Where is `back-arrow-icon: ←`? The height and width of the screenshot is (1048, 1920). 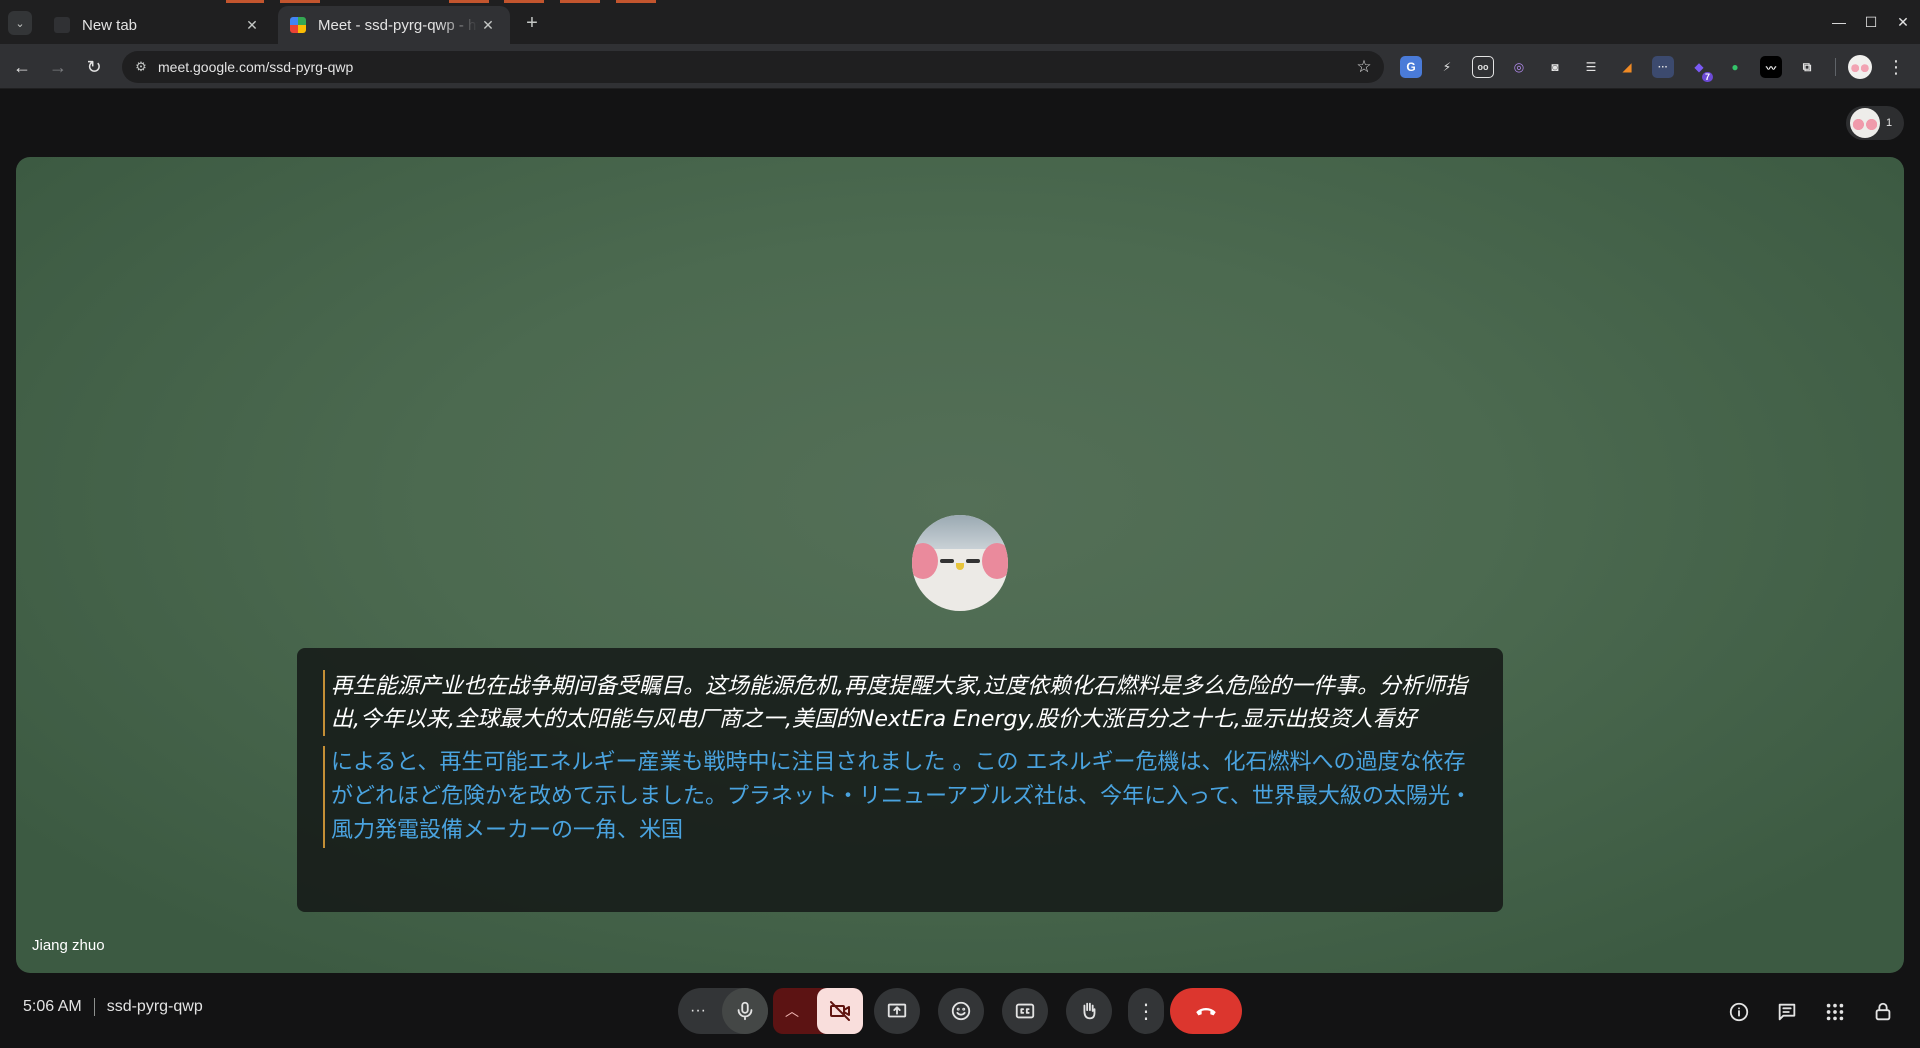
back-arrow-icon: ← is located at coordinates (22, 67).